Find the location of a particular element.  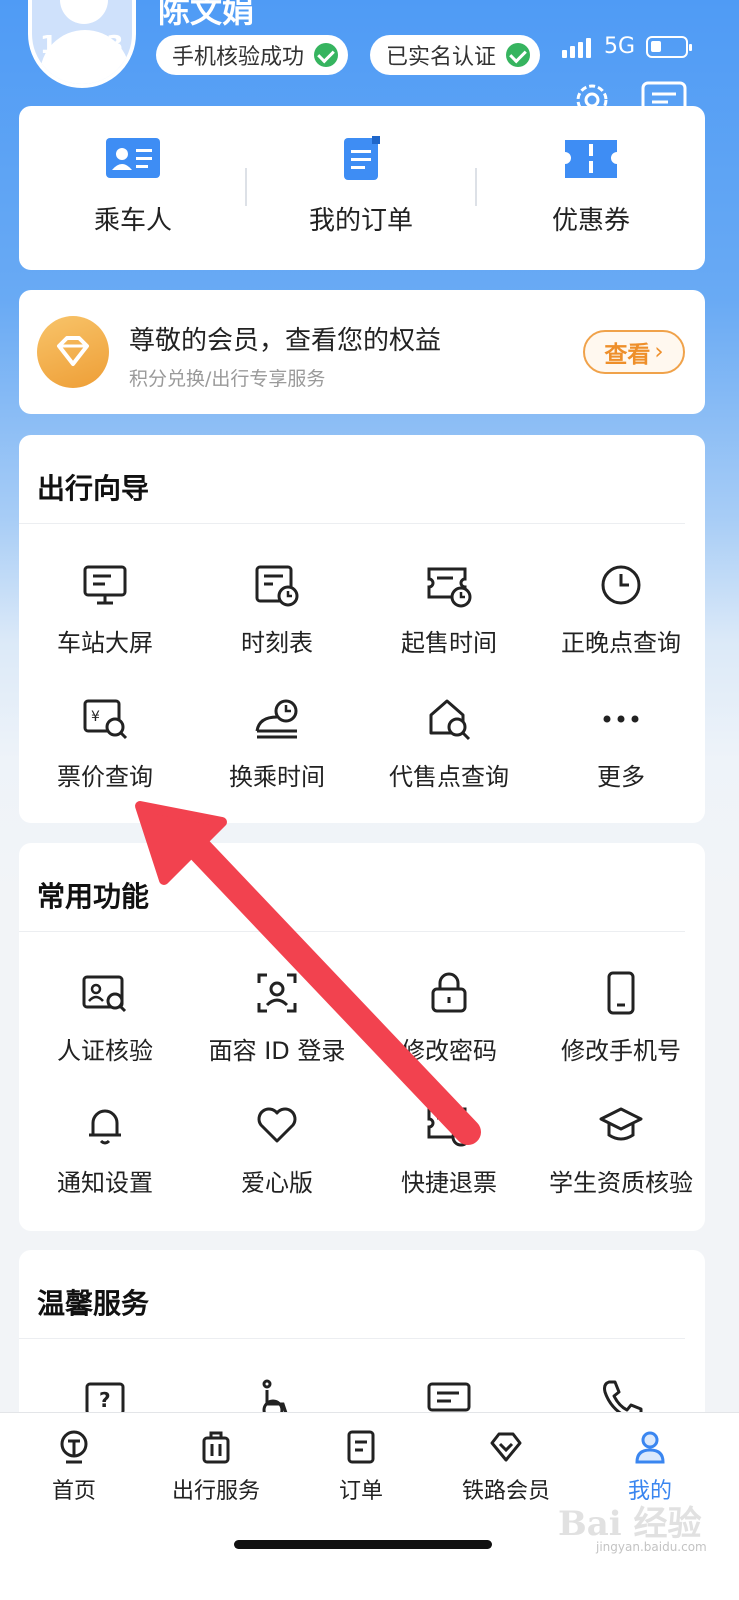

member-subtitle: 积分兑换/出行专享服务 is located at coordinates (227, 379).